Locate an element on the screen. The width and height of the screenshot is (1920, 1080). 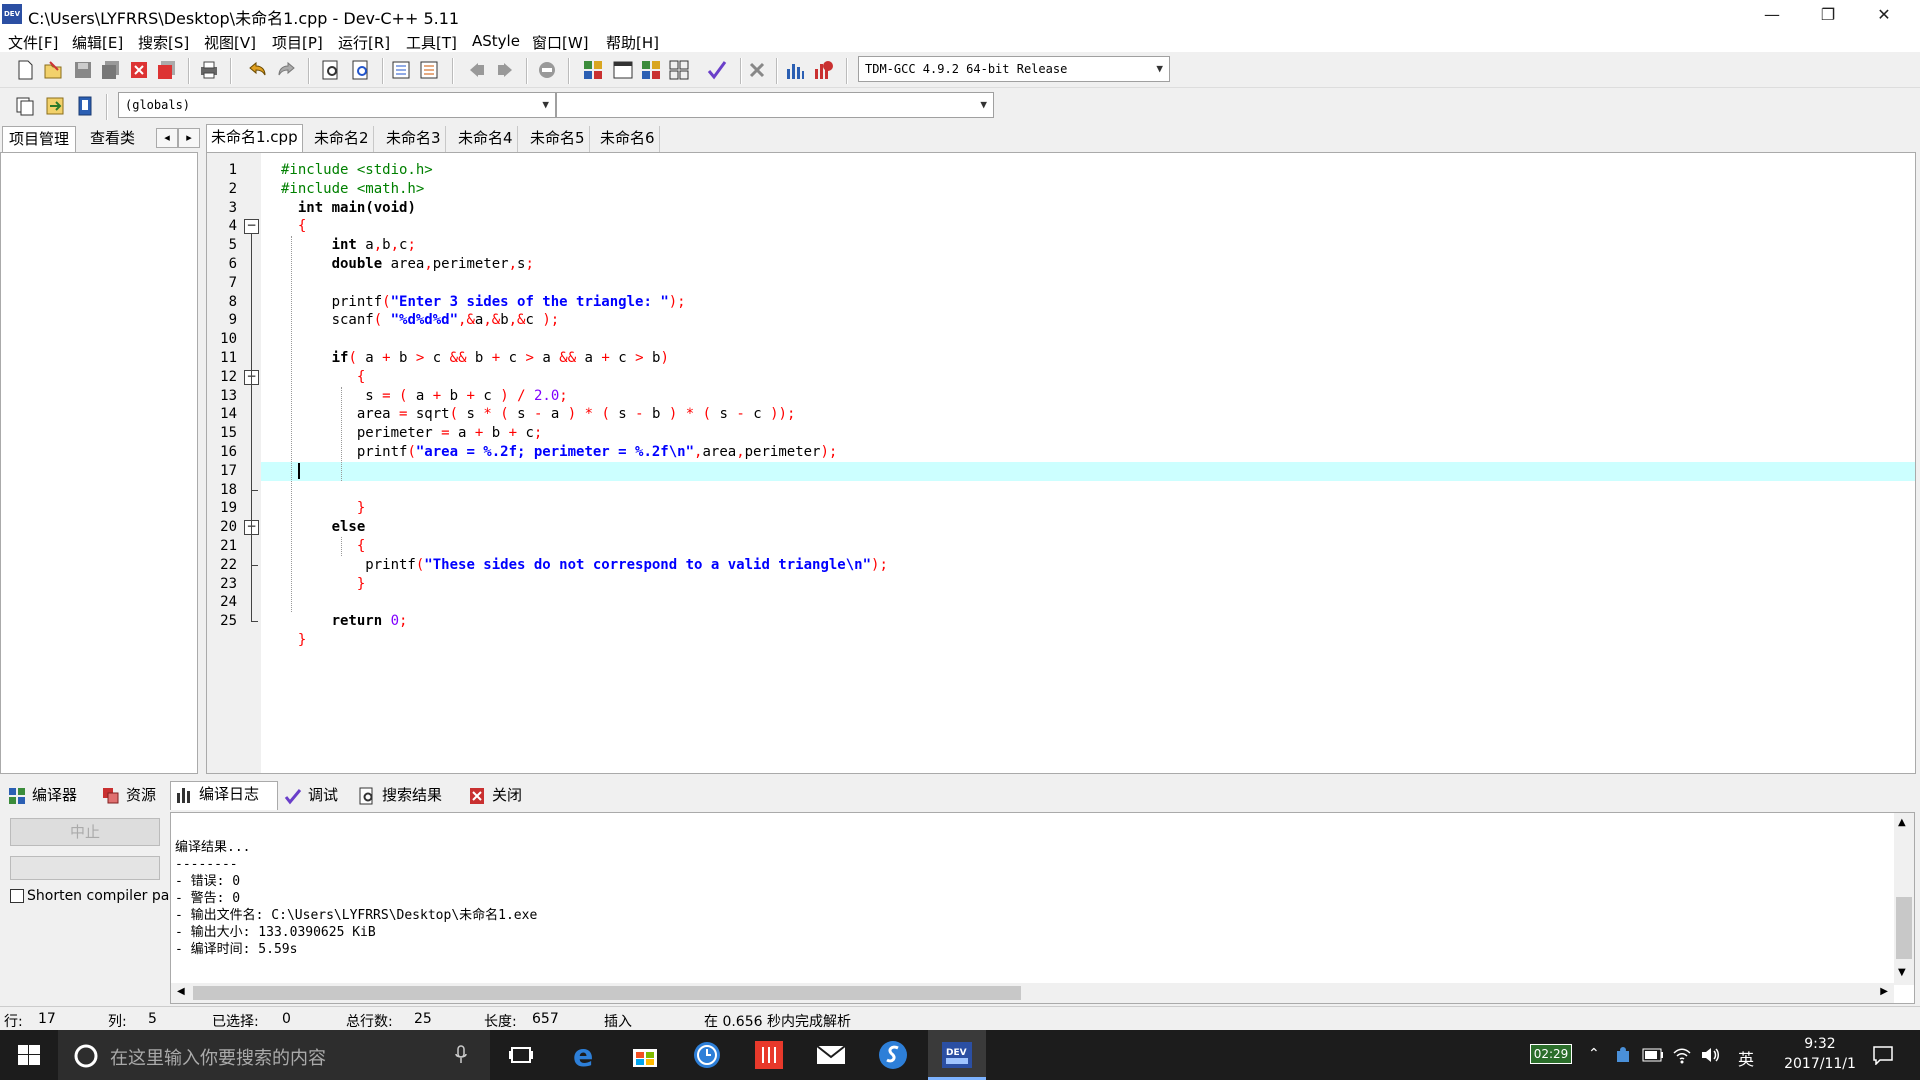
print-icon is located at coordinates (209, 70).